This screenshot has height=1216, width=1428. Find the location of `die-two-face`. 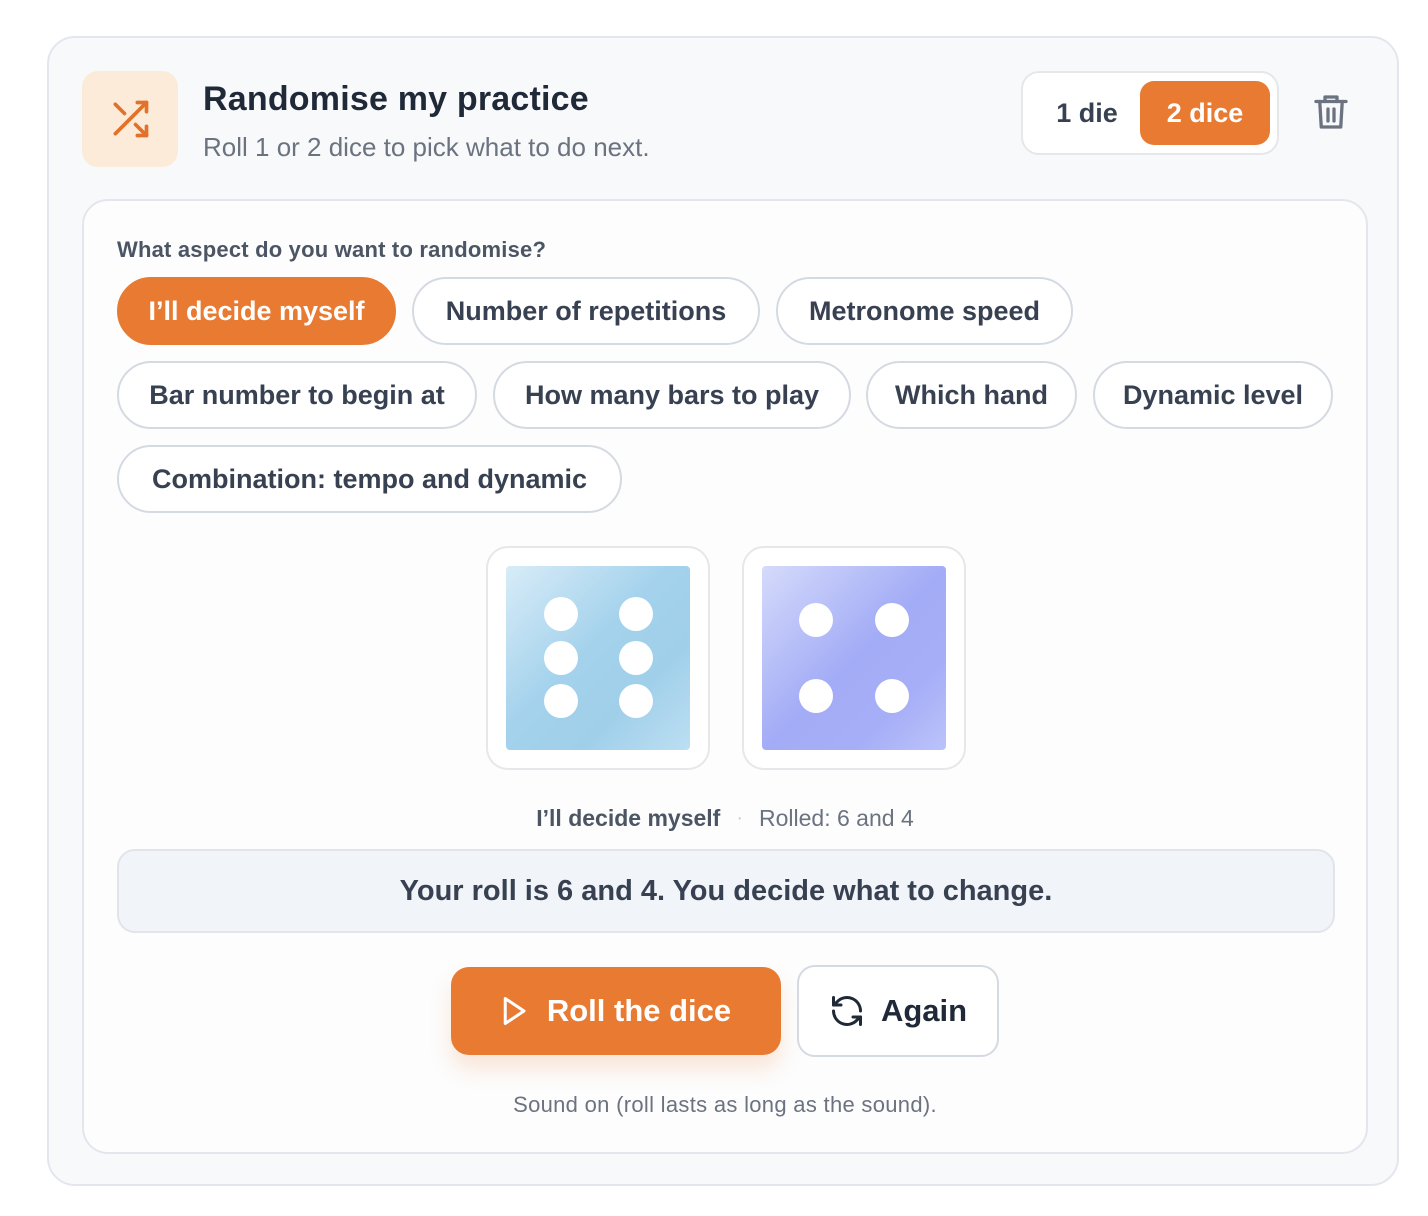

die-two-face is located at coordinates (854, 658).